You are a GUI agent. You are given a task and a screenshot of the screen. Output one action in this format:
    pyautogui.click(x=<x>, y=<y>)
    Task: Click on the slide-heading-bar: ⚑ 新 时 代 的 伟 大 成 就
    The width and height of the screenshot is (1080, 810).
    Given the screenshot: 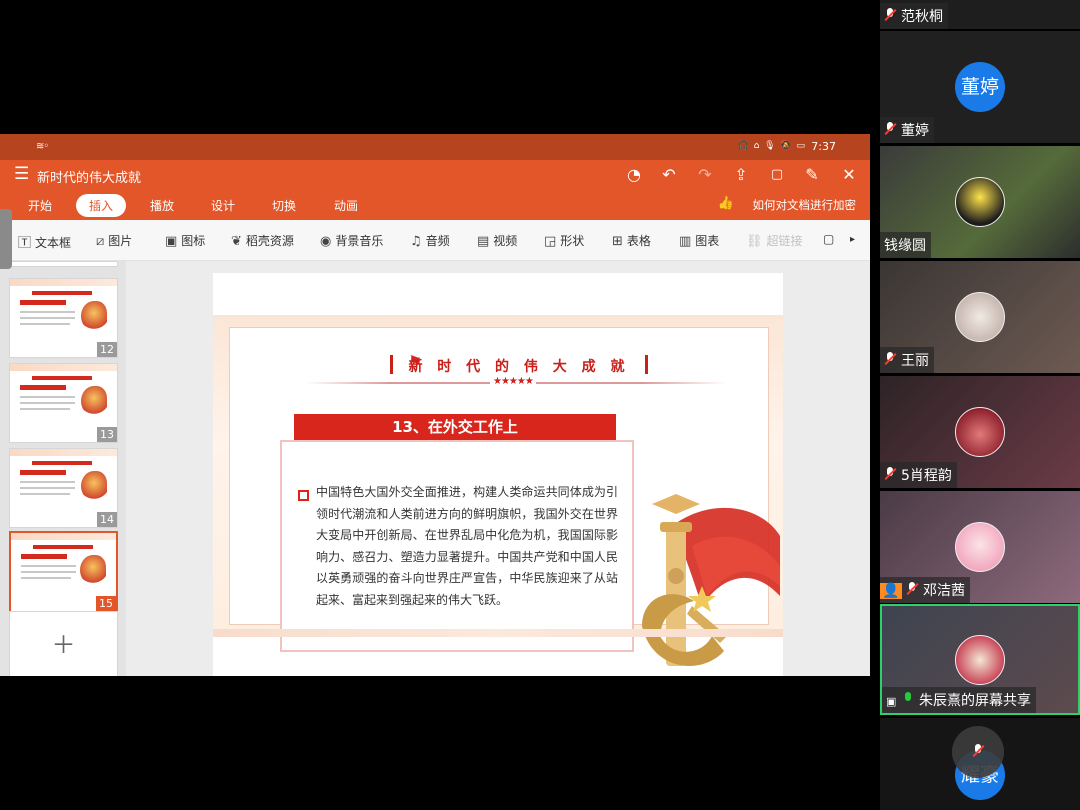 What is the action you would take?
    pyautogui.click(x=519, y=363)
    